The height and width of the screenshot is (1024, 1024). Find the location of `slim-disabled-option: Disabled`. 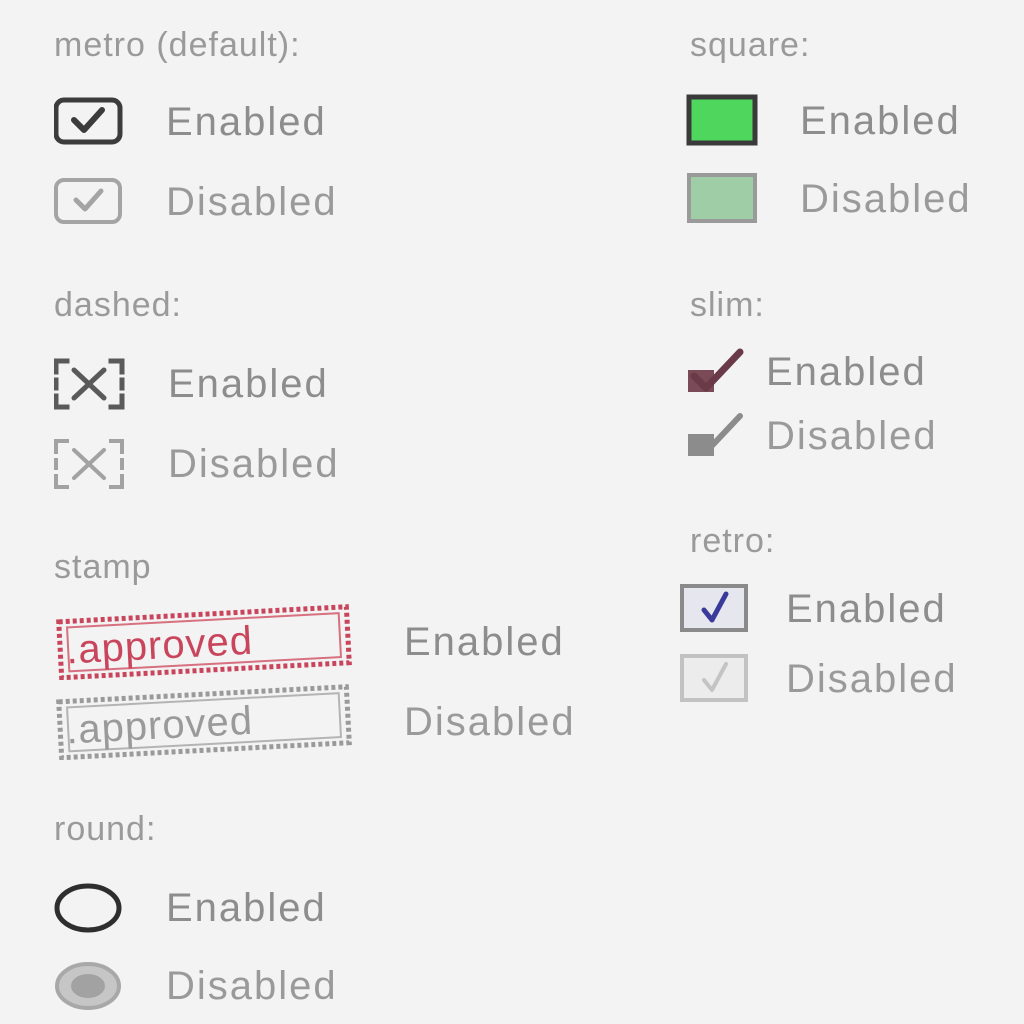

slim-disabled-option: Disabled is located at coordinates (812, 436).